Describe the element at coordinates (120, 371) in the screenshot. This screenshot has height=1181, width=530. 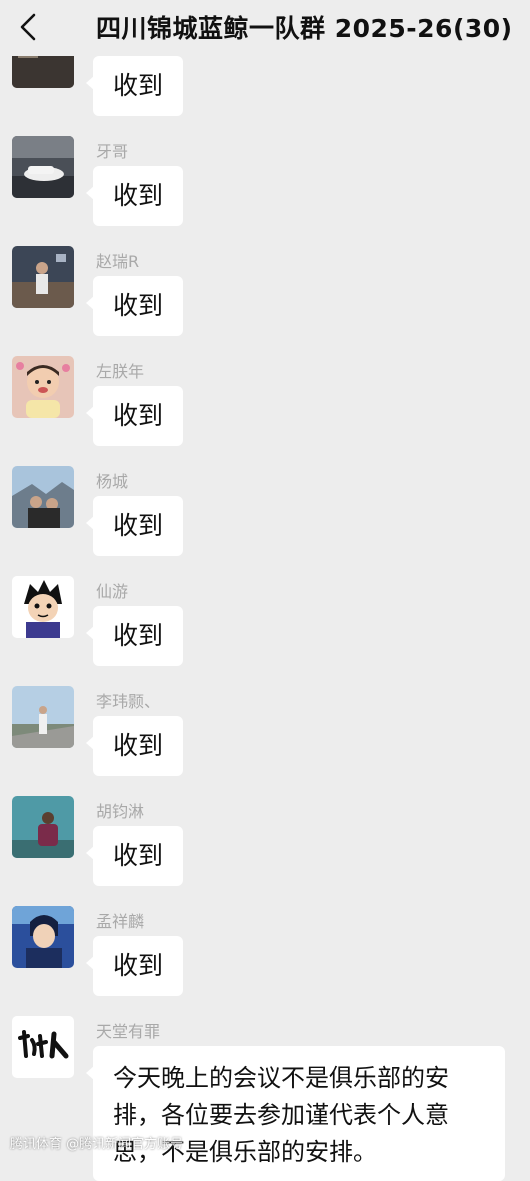
I see `sender-name: 左朕年` at that location.